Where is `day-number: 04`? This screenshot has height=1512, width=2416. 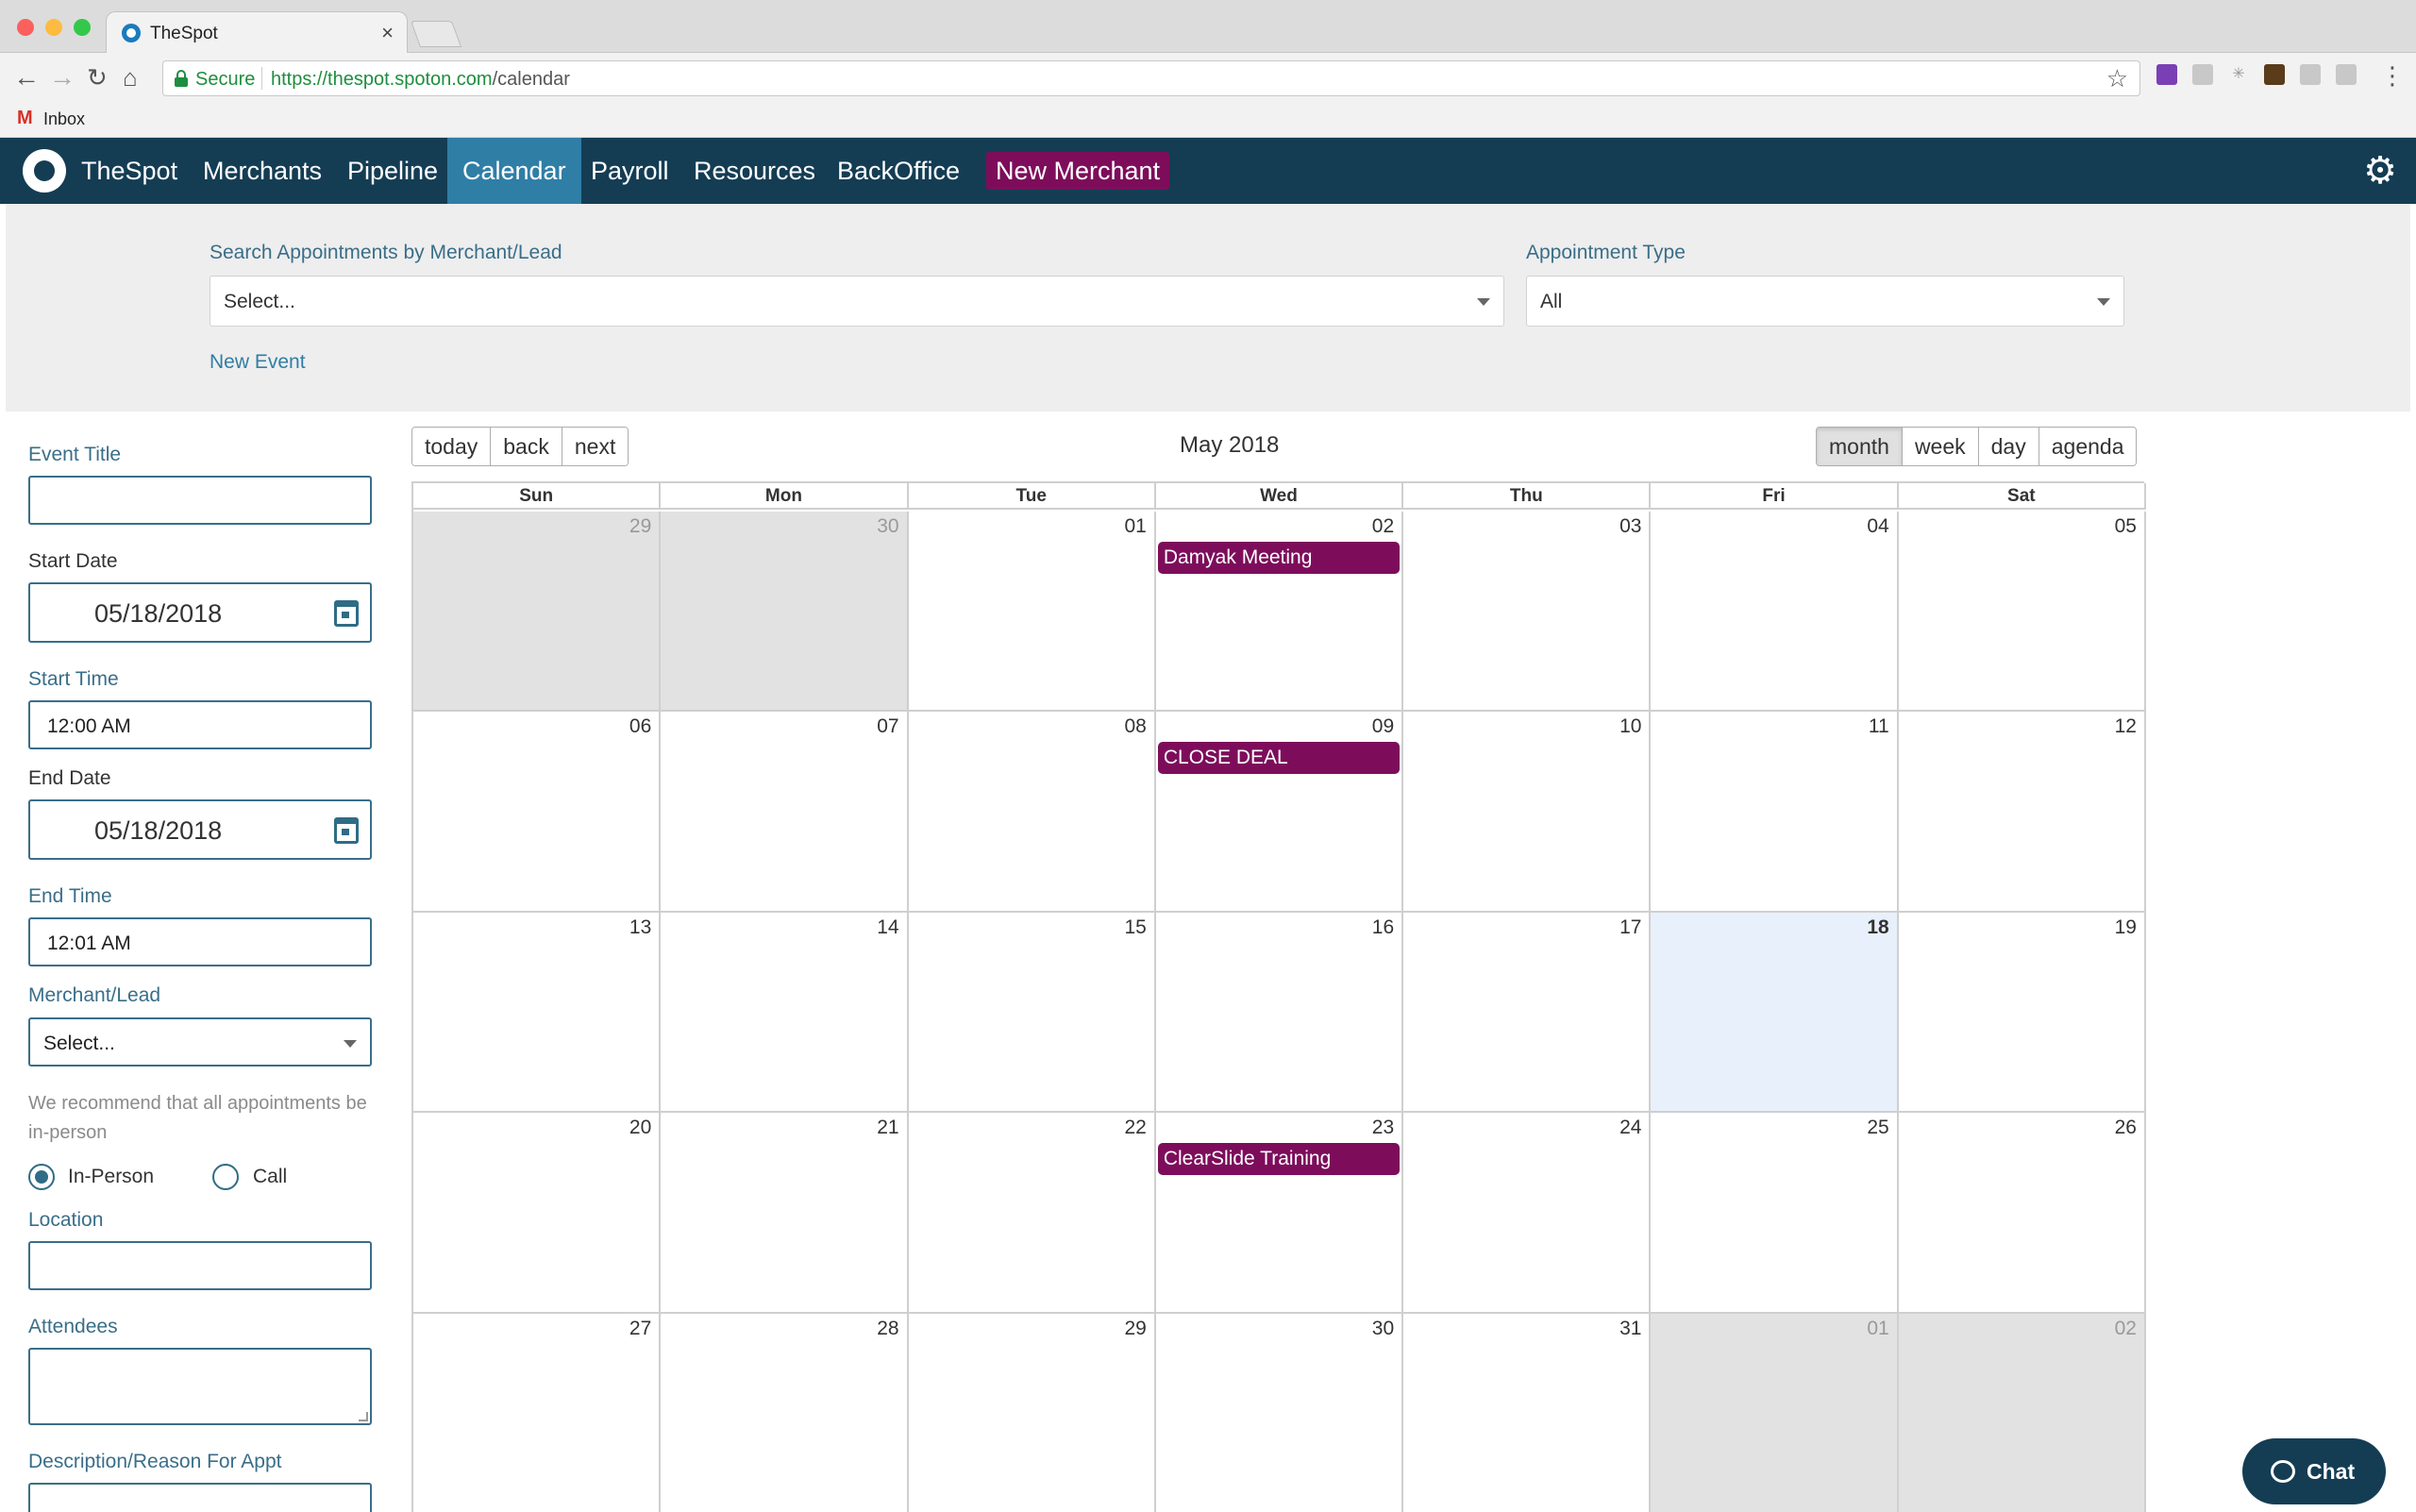 day-number: 04 is located at coordinates (1877, 526).